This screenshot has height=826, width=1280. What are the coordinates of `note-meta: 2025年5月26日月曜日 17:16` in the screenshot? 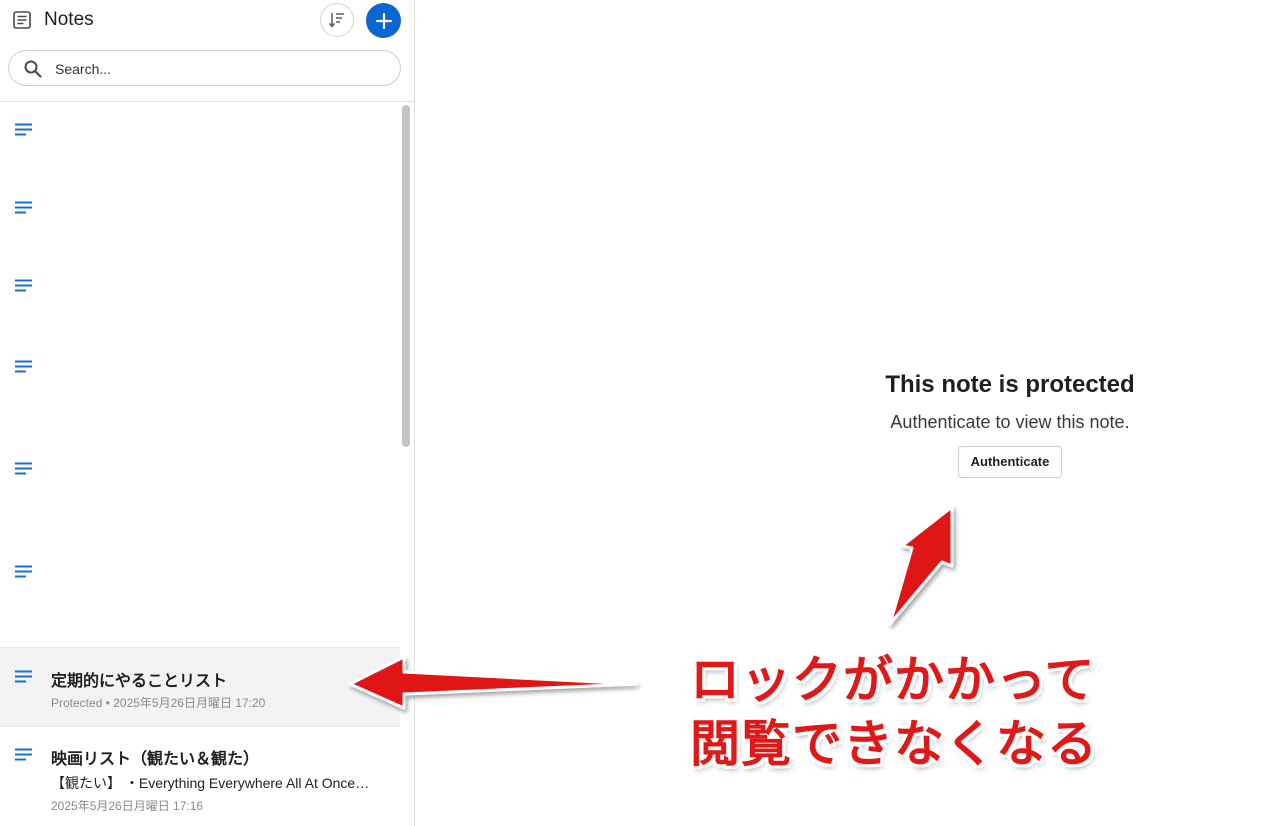 It's located at (127, 806).